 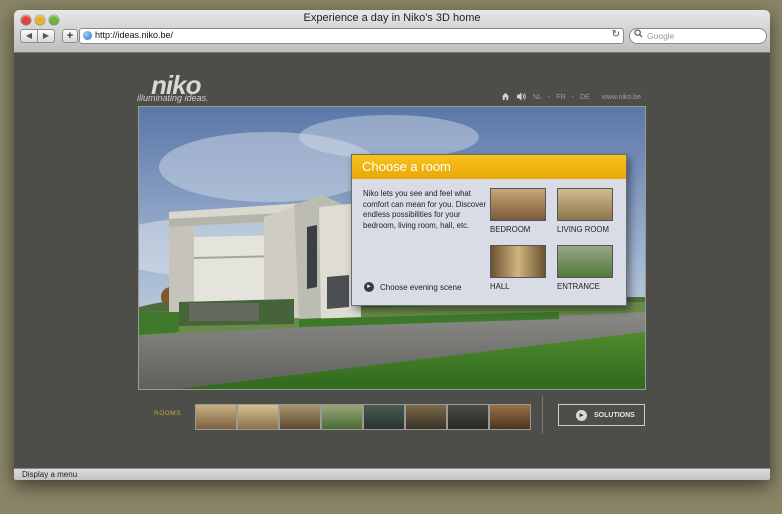 What do you see at coordinates (616, 34) in the screenshot?
I see `reload-icon: ↻` at bounding box center [616, 34].